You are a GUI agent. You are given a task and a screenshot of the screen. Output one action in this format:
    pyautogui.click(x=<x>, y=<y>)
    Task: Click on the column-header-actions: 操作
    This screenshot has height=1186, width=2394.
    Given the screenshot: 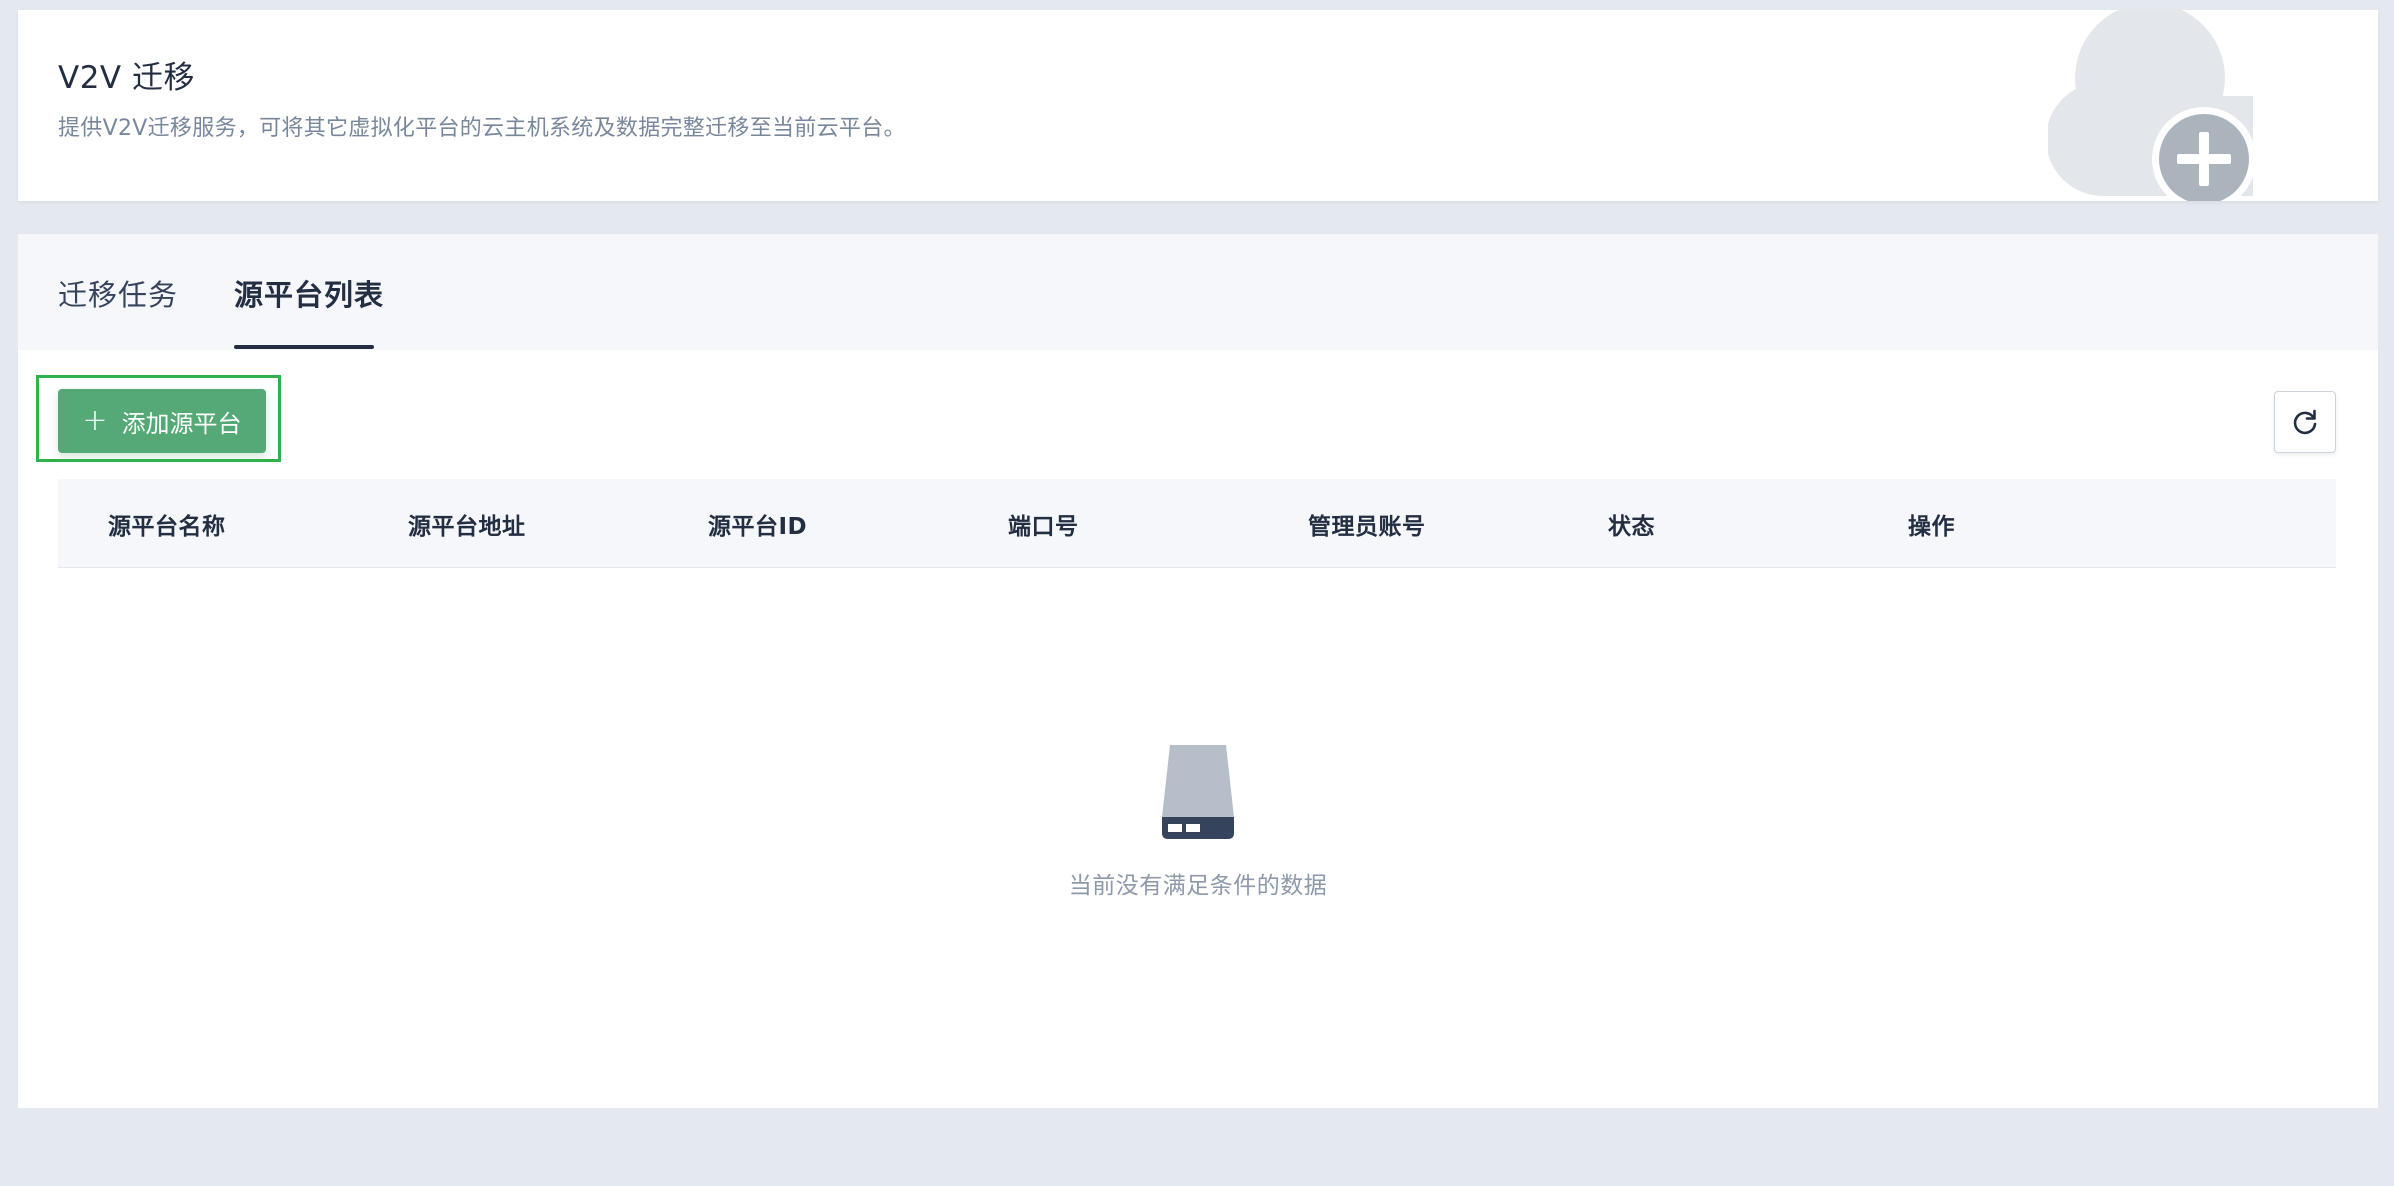 What is the action you would take?
    pyautogui.click(x=1931, y=524)
    